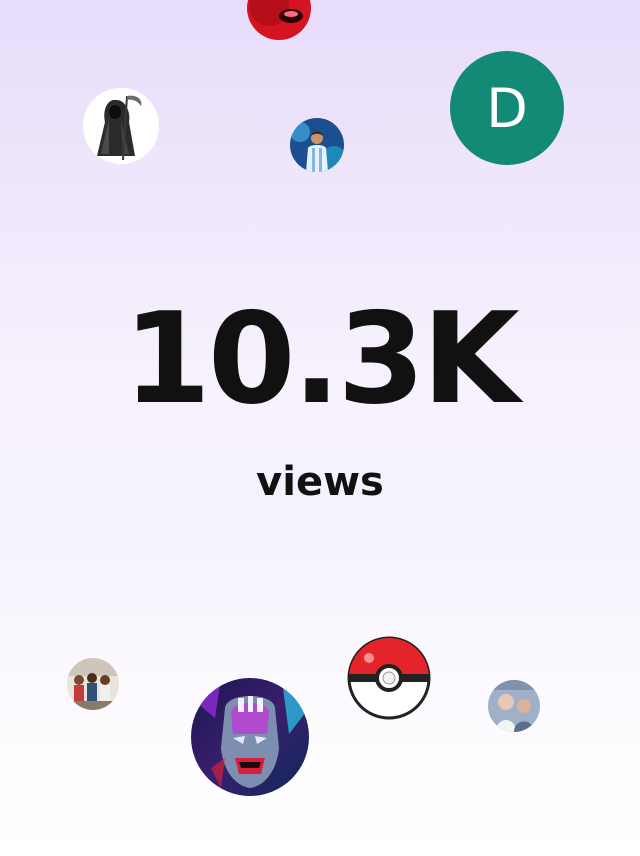  I want to click on avatar-family-photo, so click(514, 706).